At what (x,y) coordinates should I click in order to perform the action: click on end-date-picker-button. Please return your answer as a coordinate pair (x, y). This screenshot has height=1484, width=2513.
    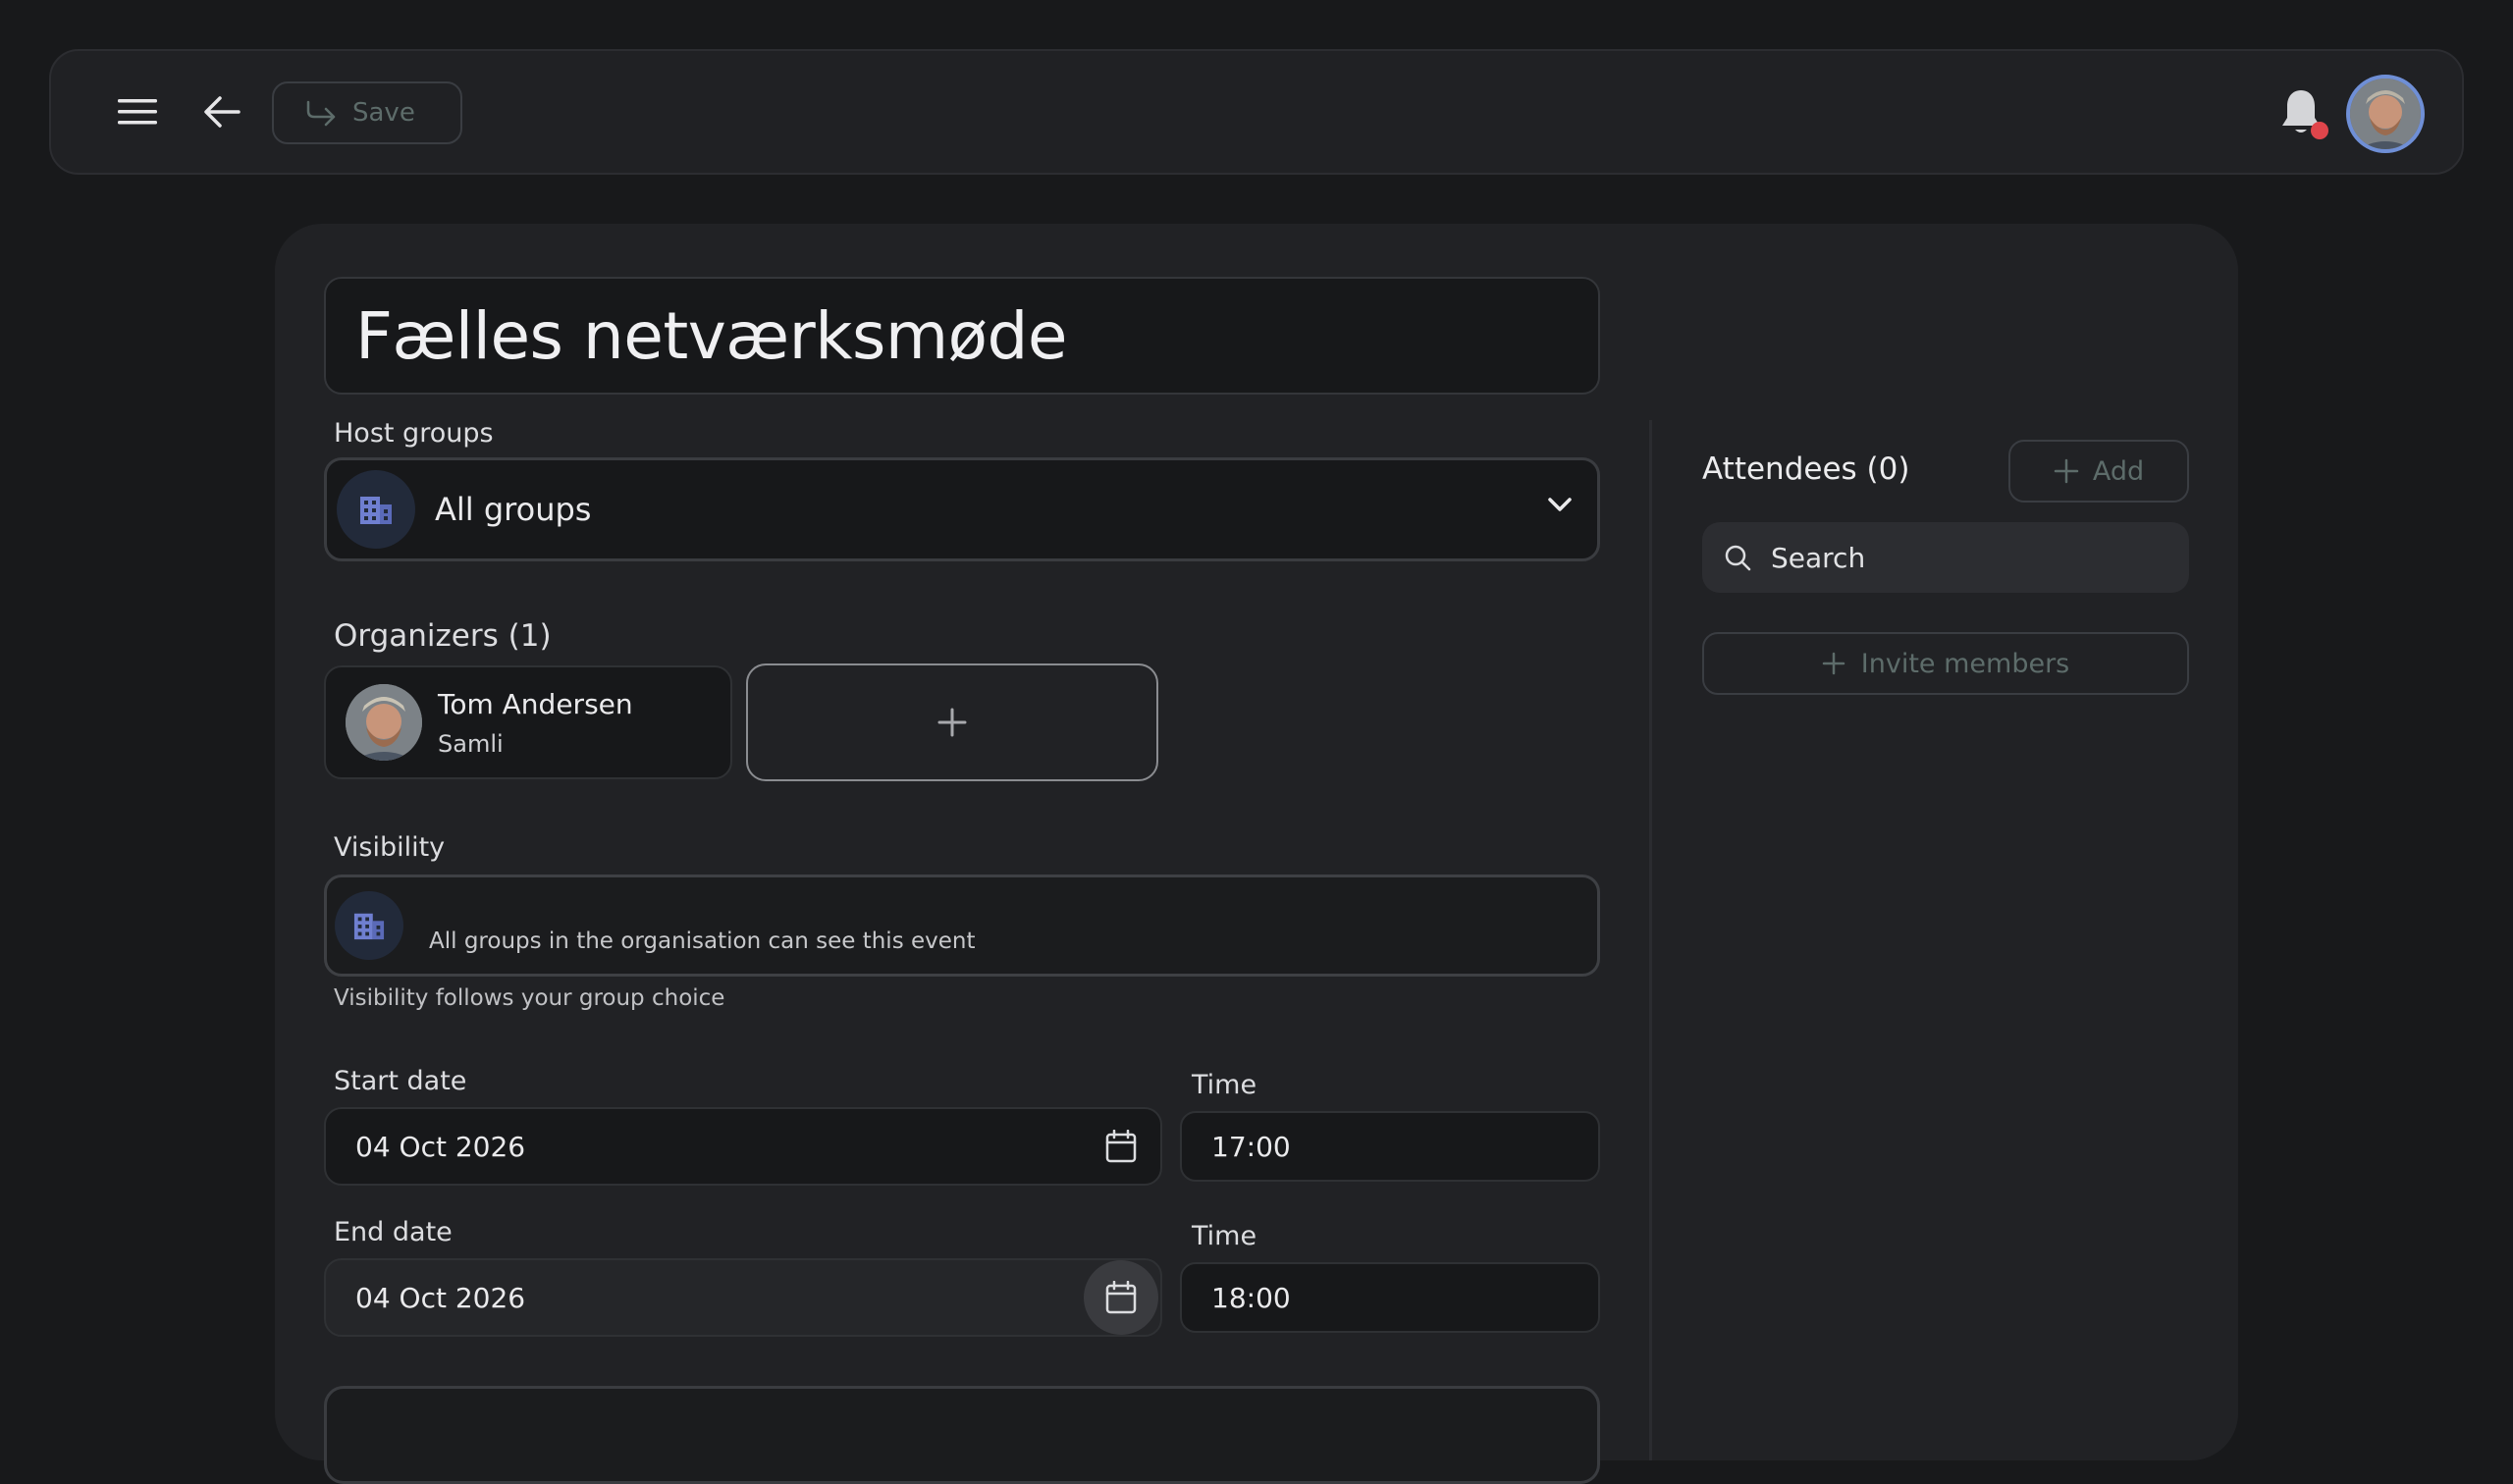
    Looking at the image, I should click on (1121, 1298).